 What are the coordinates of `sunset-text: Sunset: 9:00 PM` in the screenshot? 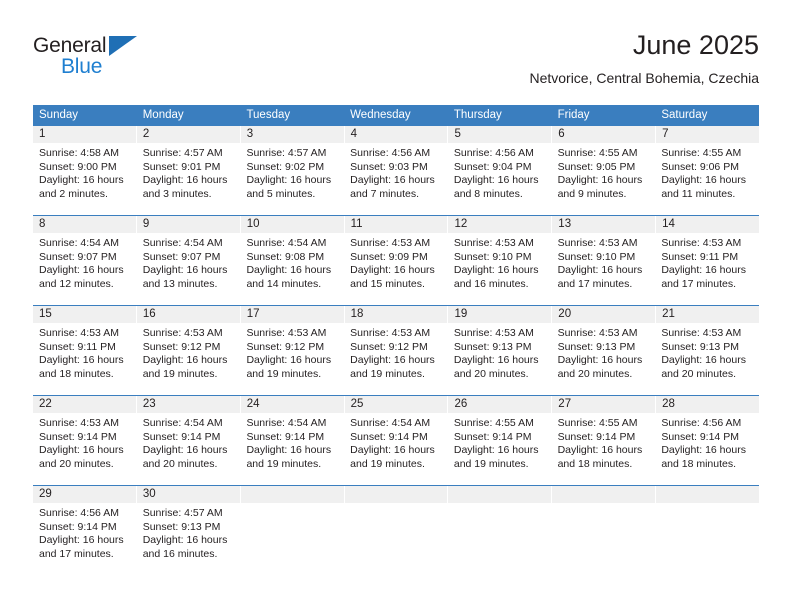 It's located at (78, 166).